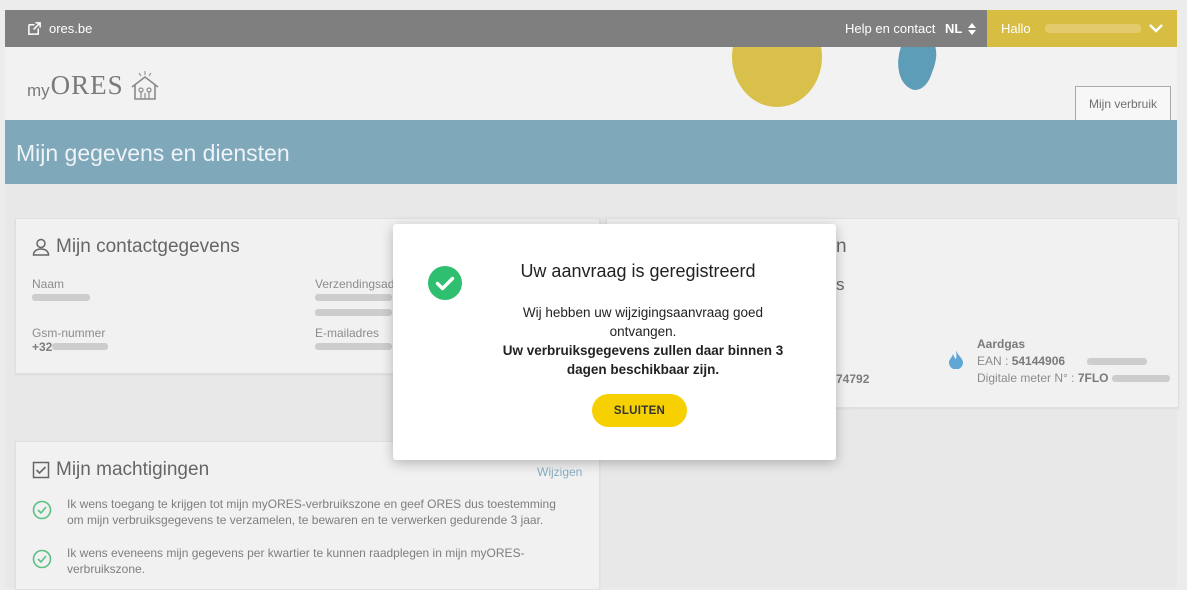 The height and width of the screenshot is (590, 1187). I want to click on close-button: SLUITEN, so click(639, 410).